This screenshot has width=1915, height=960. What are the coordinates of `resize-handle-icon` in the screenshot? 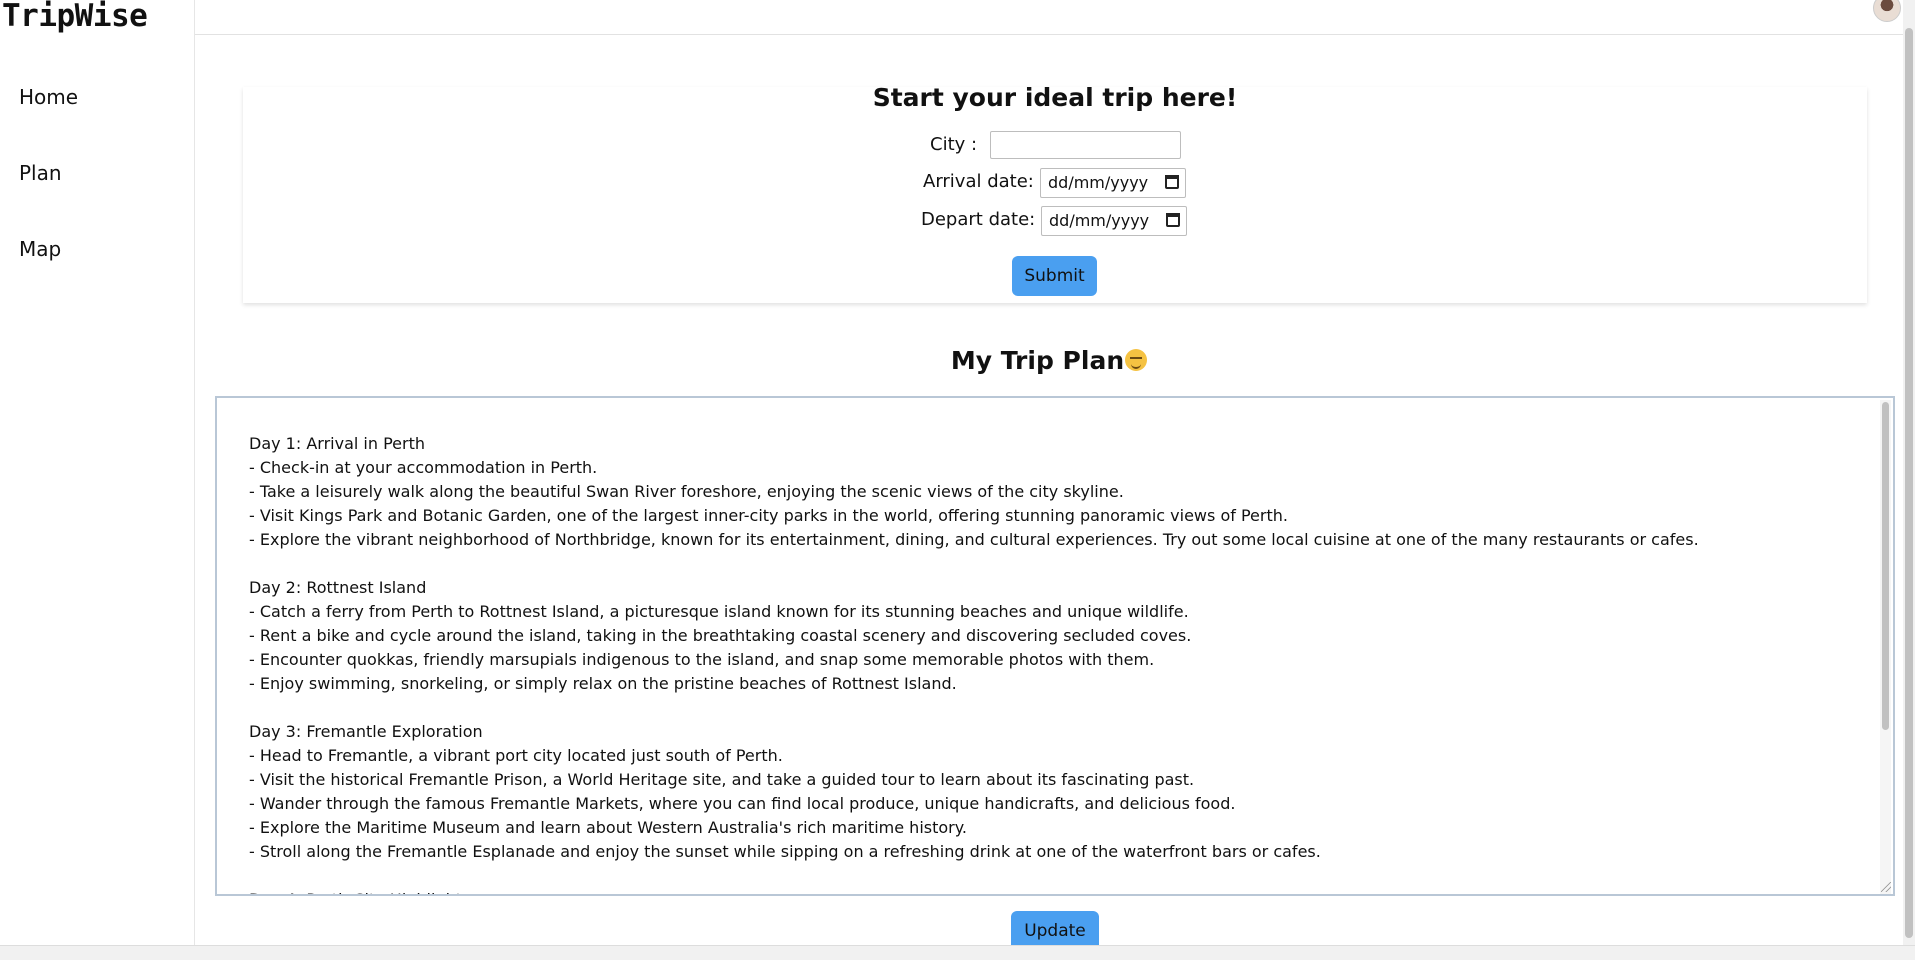 It's located at (1886, 887).